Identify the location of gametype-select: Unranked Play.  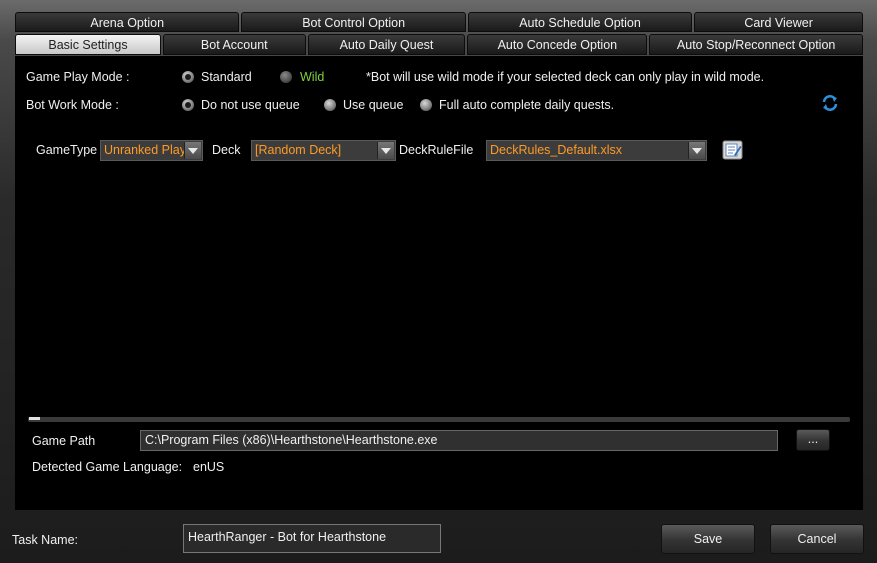
(151, 150).